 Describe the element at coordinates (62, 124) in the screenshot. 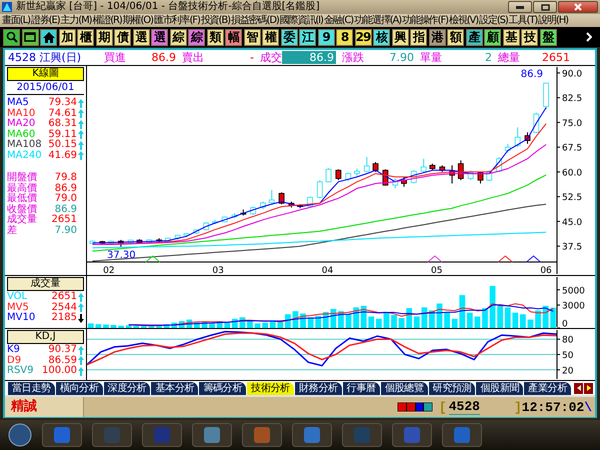

I see `indicator-value: 68.31` at that location.